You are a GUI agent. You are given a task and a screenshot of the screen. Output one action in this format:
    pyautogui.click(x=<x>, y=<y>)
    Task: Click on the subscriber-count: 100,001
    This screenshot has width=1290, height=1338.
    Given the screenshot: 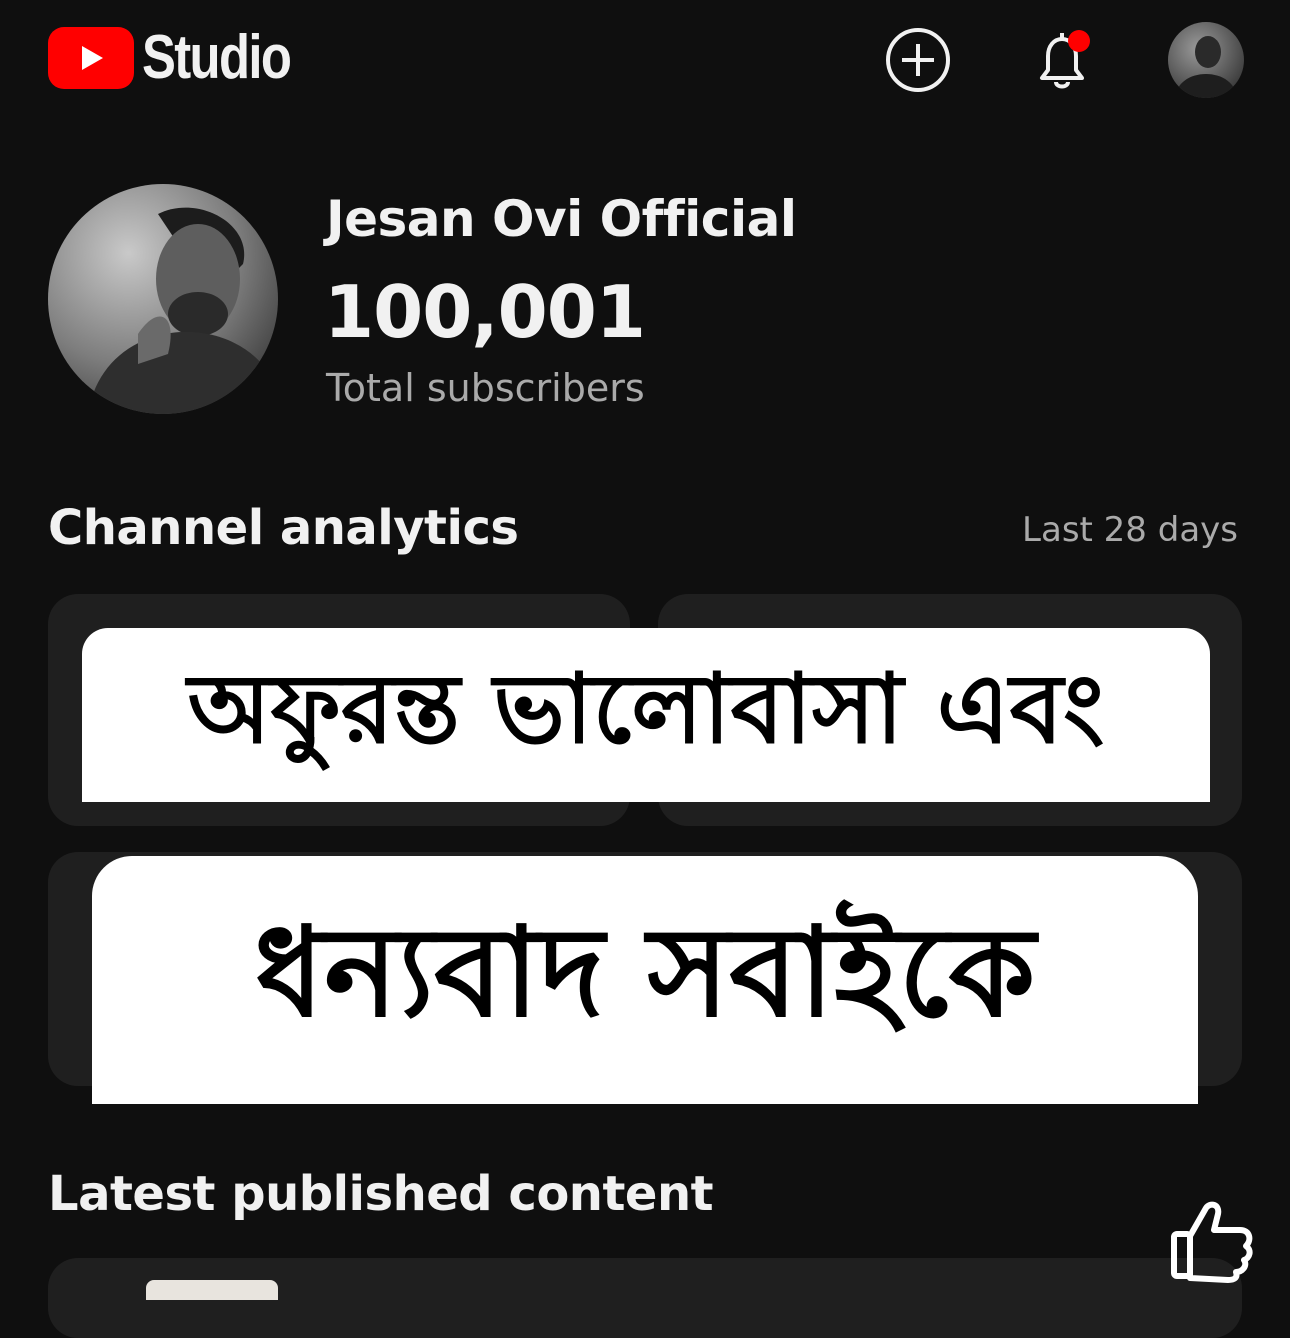 What is the action you would take?
    pyautogui.click(x=485, y=312)
    